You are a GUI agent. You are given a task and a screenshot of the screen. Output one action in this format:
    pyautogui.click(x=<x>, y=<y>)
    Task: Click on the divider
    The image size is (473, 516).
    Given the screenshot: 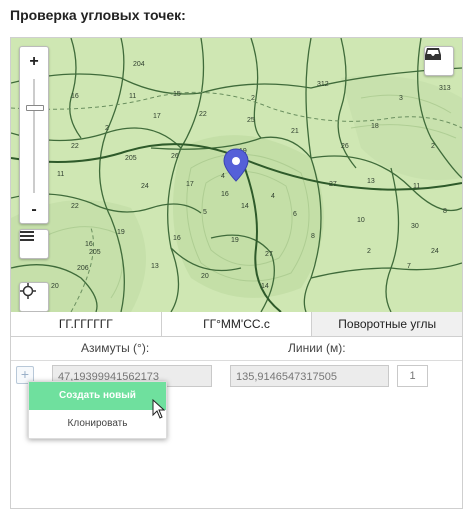 What is the action you would take?
    pyautogui.click(x=236, y=360)
    